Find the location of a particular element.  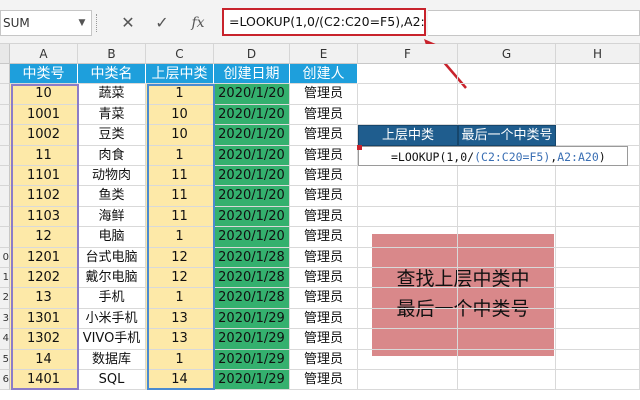

column-header-B: B is located at coordinates (112, 54).